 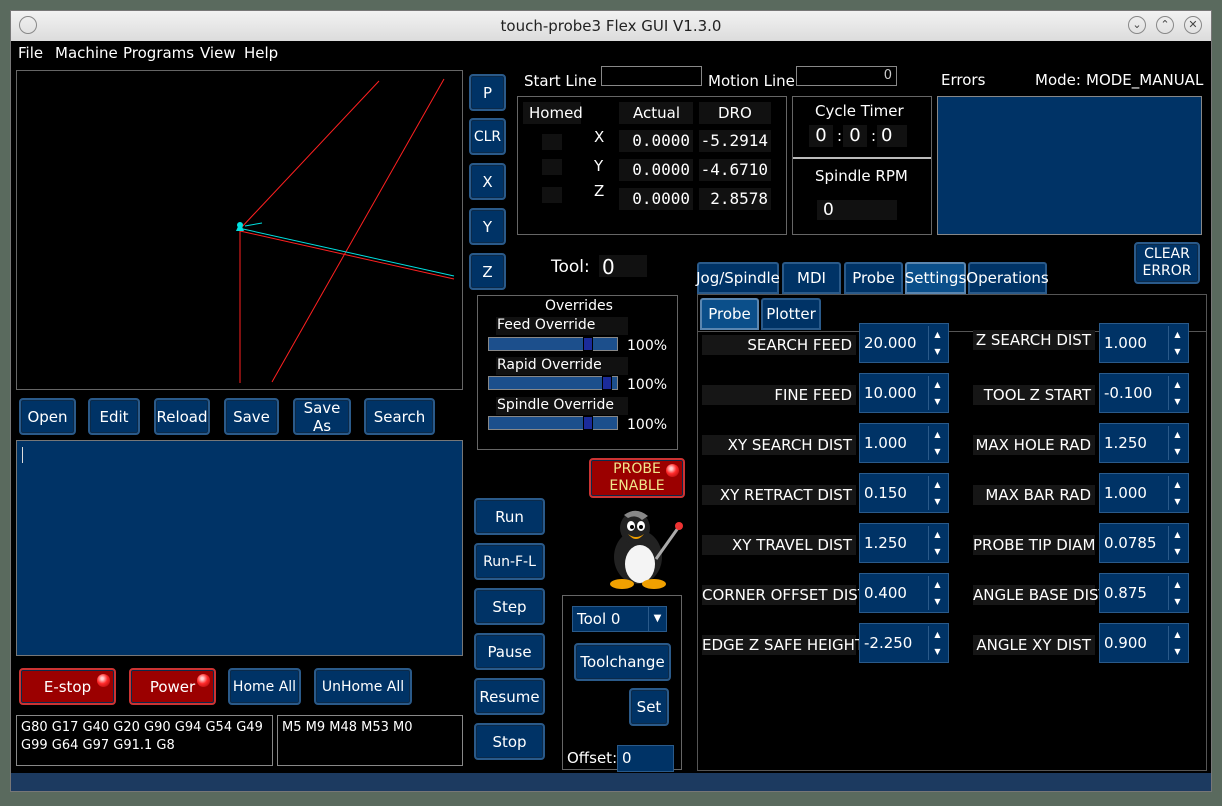 I want to click on run-button: Run, so click(x=509, y=516).